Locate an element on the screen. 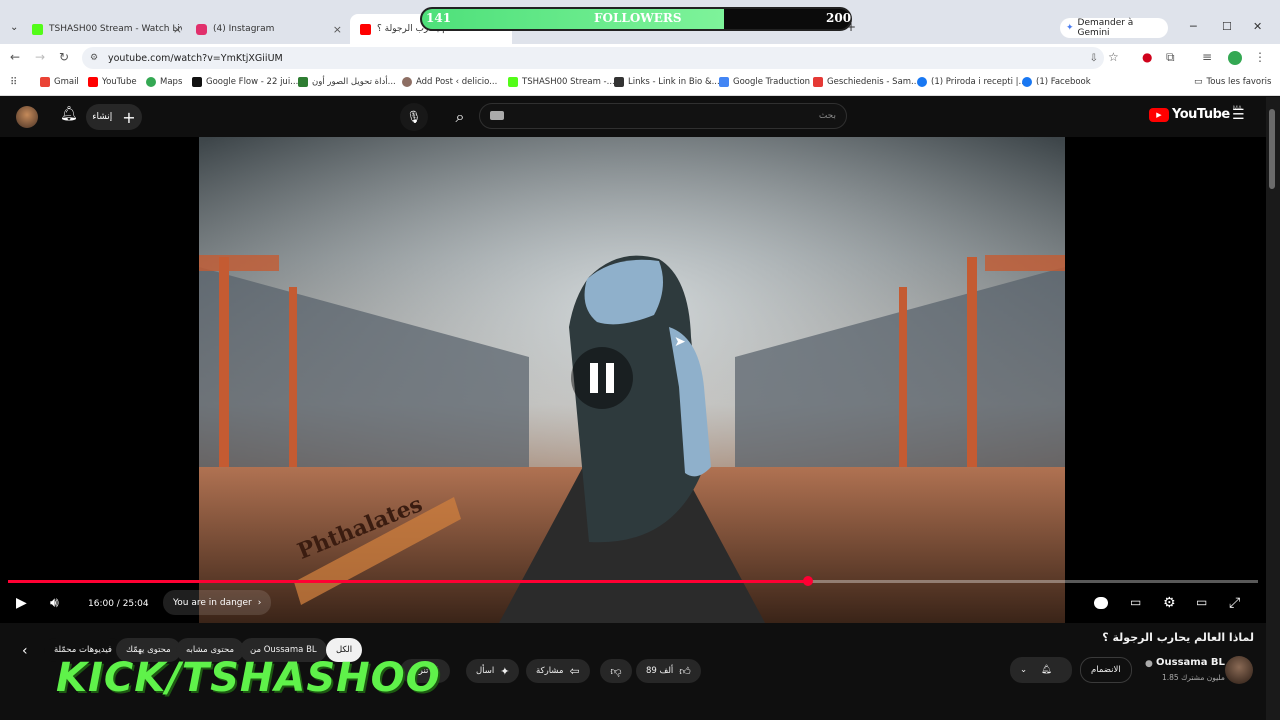 The image size is (1280, 720). bookmark-gmail: Gmail is located at coordinates (59, 82).